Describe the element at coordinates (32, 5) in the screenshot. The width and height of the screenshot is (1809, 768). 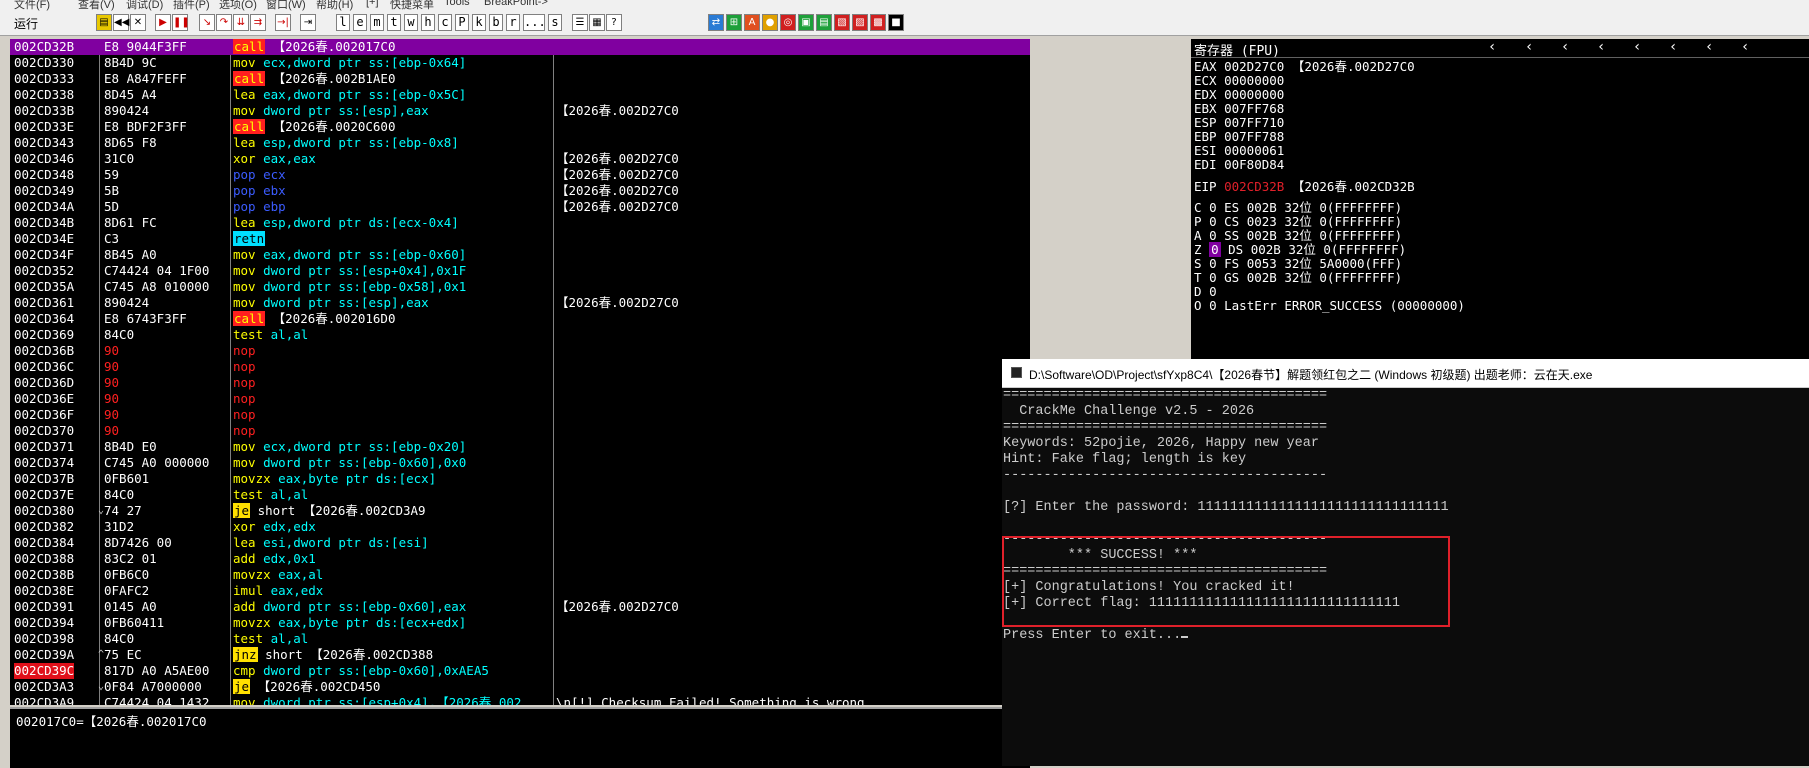
I see `menu-item: 文件(F)` at that location.